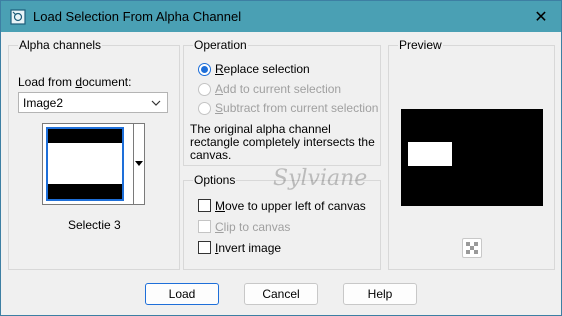  I want to click on checkerboard-icon, so click(472, 248).